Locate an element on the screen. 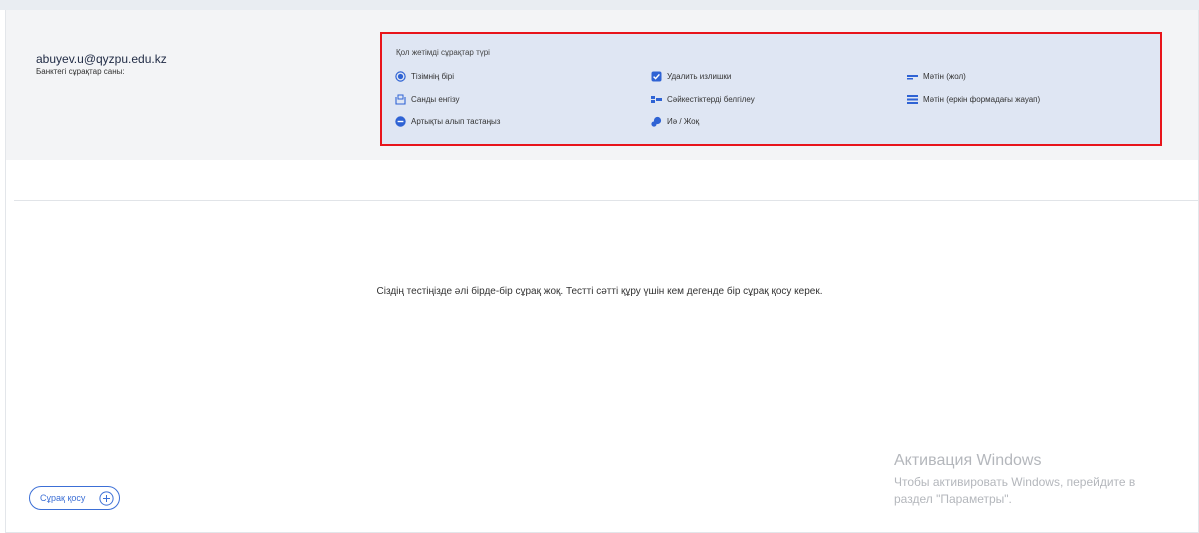 The image size is (1199, 533). type-remove-extra: Артықты алып тастаңыз is located at coordinates (447, 121).